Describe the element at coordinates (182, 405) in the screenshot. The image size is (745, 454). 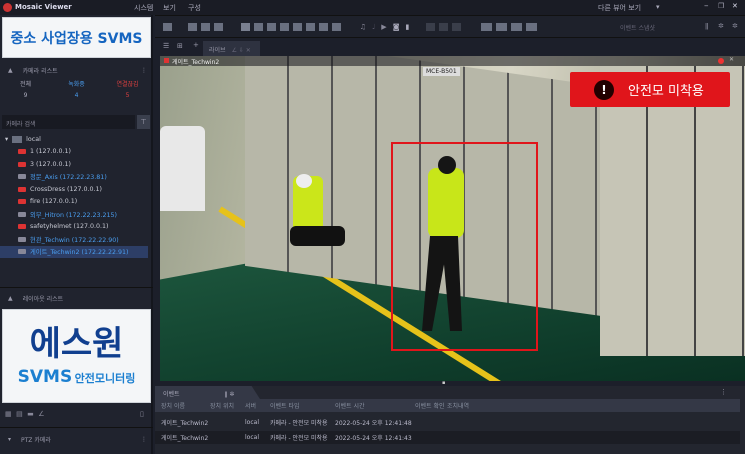
I see `column-device-name: 장치 이름` at that location.